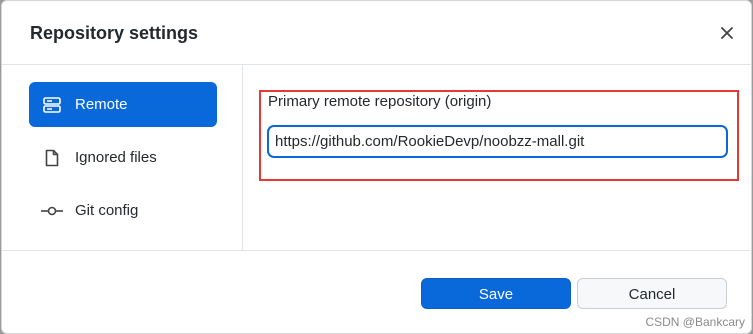 The width and height of the screenshot is (753, 334). What do you see at coordinates (727, 33) in the screenshot?
I see `close-icon` at bounding box center [727, 33].